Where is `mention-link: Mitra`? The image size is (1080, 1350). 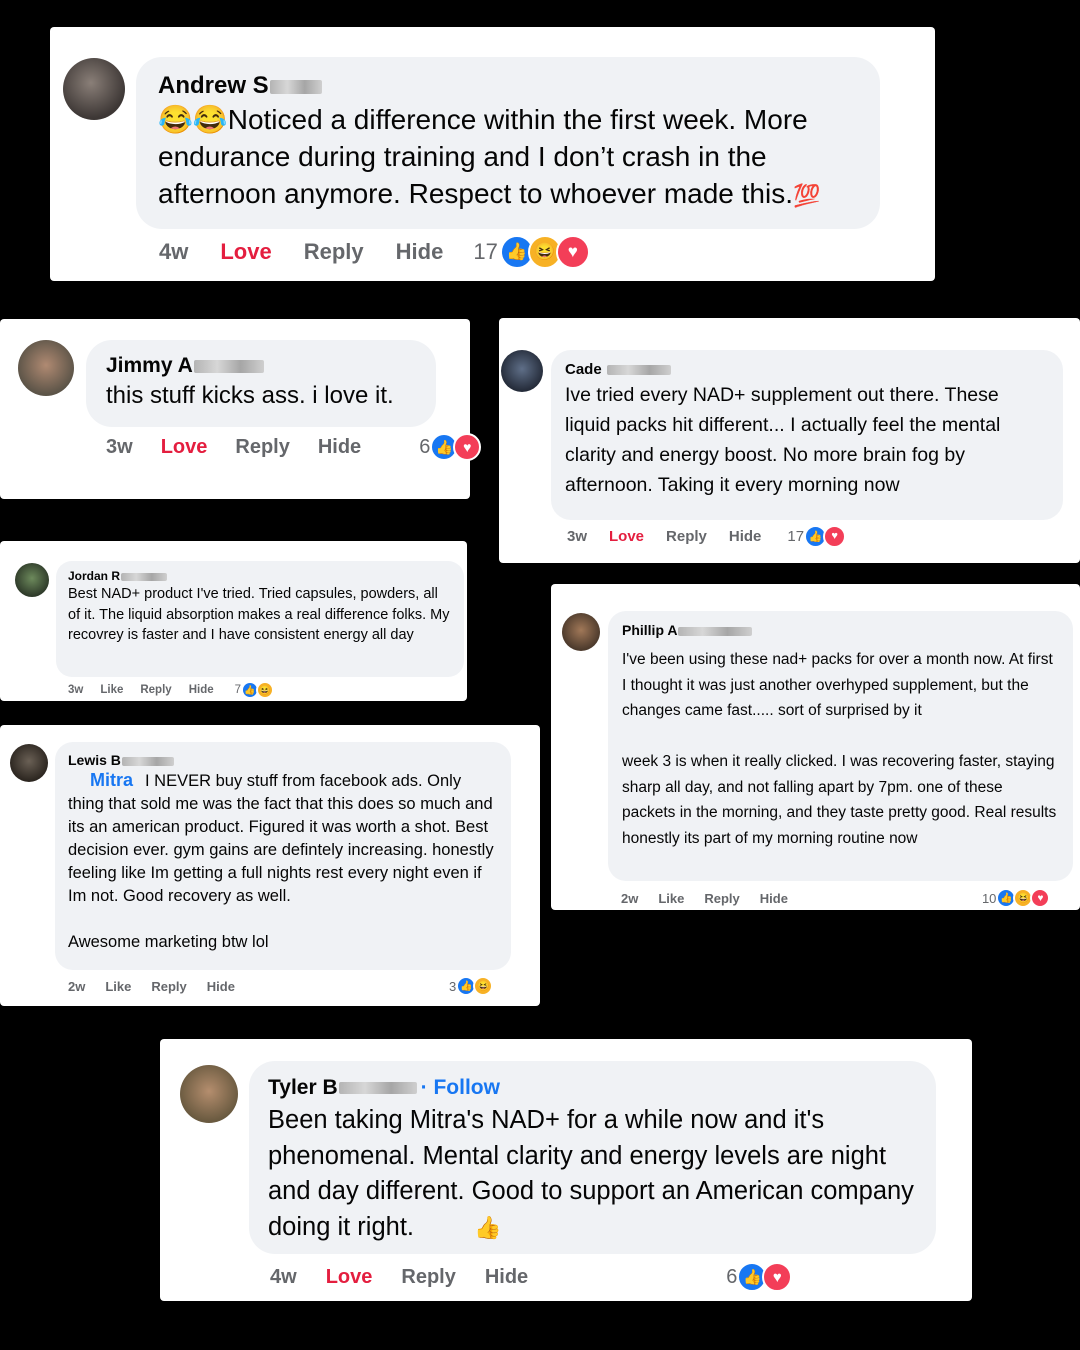 mention-link: Mitra is located at coordinates (111, 780).